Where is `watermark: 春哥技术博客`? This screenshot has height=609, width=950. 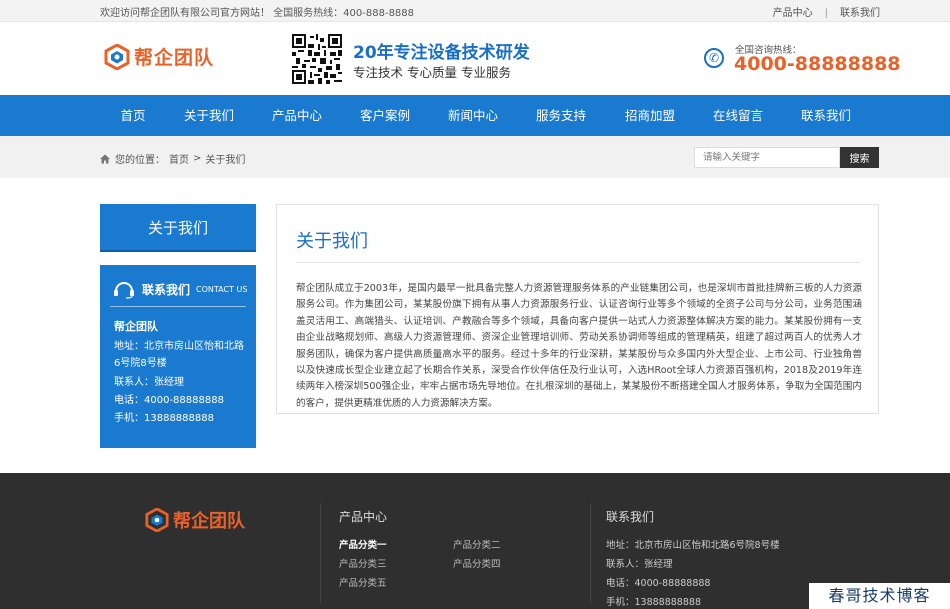
watermark: 春哥技术博客 is located at coordinates (879, 596).